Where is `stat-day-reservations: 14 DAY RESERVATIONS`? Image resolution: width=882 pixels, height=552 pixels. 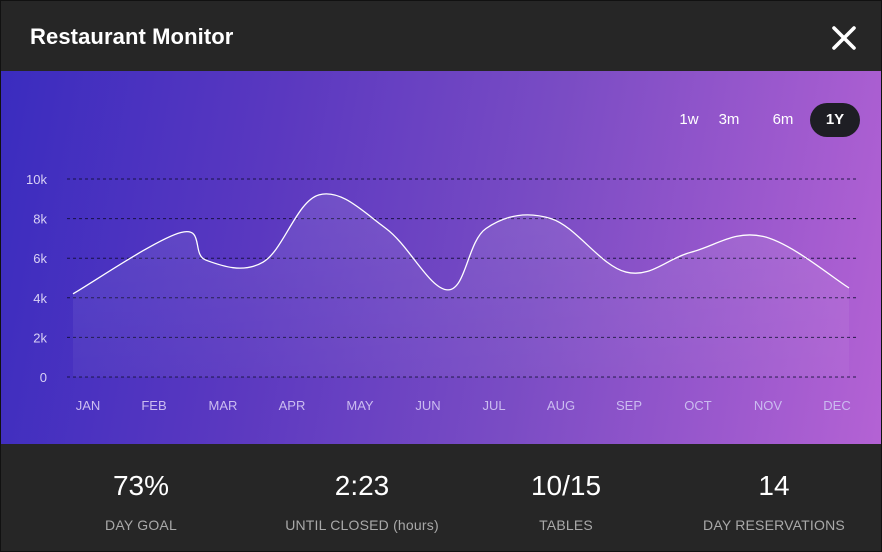 stat-day-reservations: 14 DAY RESERVATIONS is located at coordinates (772, 497).